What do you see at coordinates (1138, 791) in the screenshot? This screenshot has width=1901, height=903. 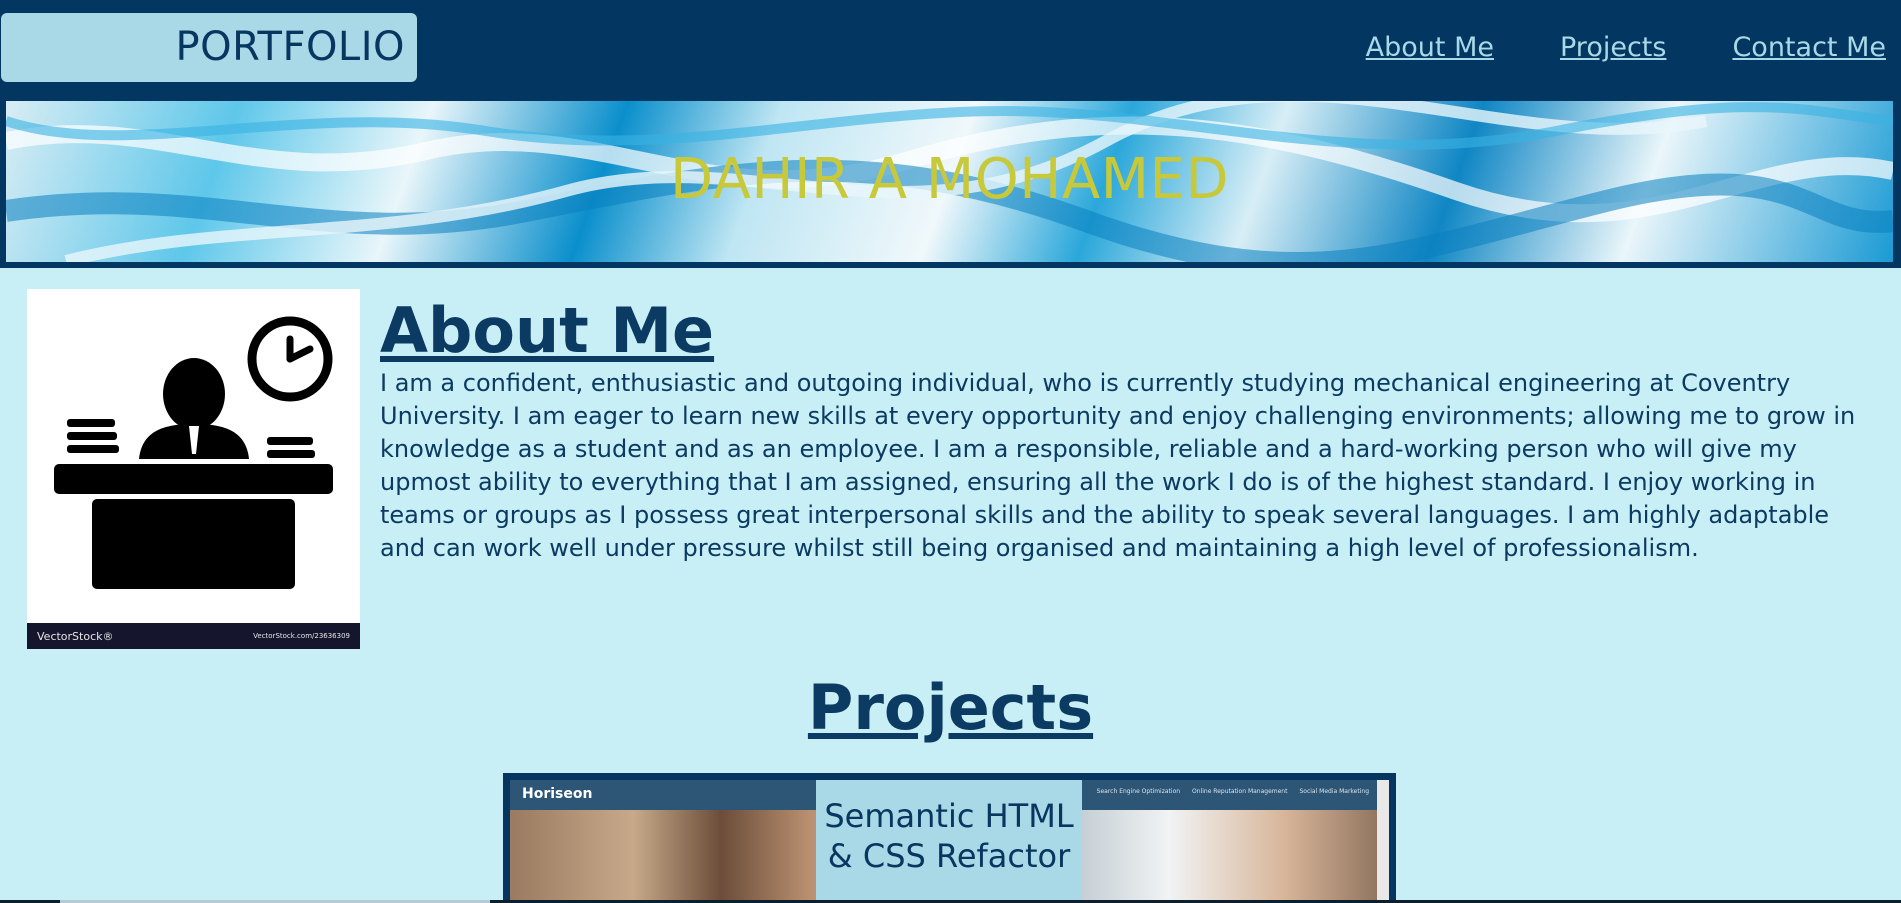 I see `project-preview-nav-item: Search Engine Optimization` at bounding box center [1138, 791].